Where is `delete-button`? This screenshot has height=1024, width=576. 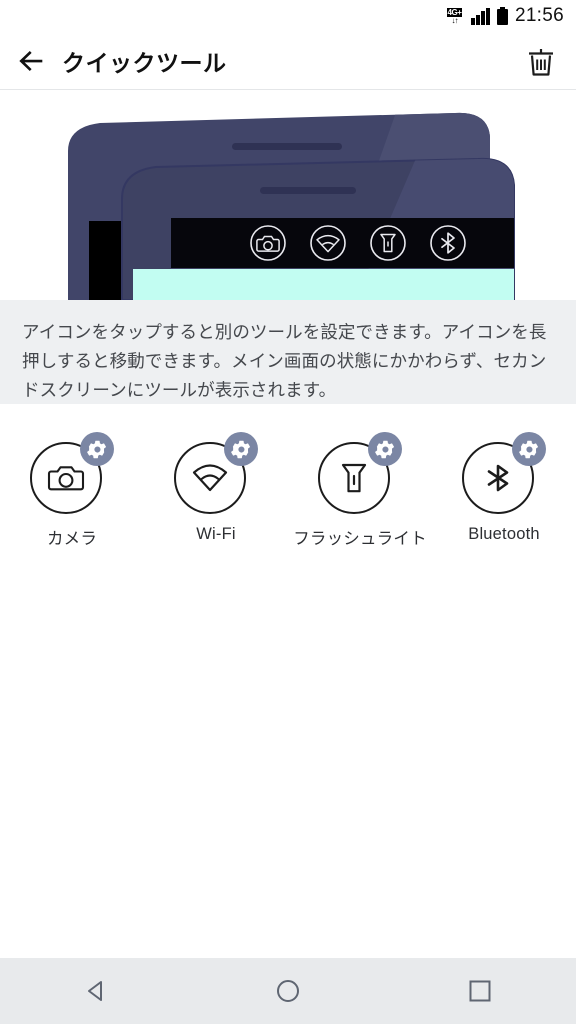 delete-button is located at coordinates (541, 62).